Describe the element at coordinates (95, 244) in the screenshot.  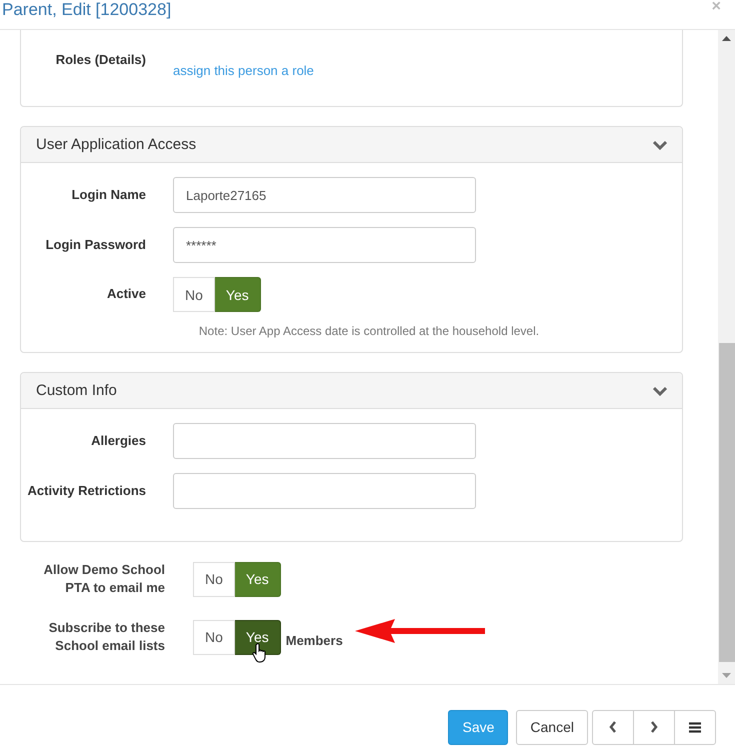
I see `field-label: Login Password` at that location.